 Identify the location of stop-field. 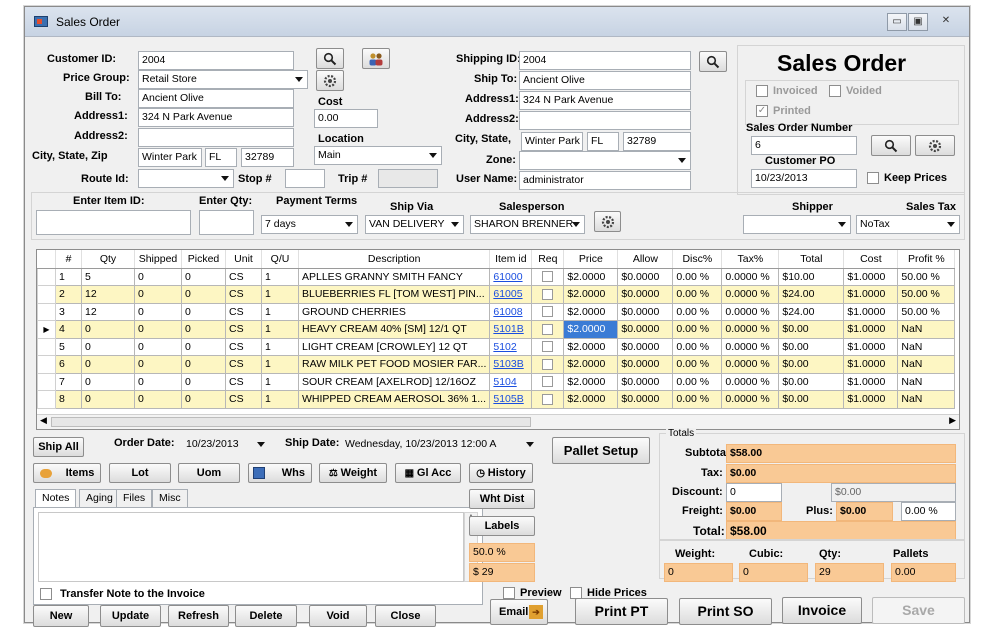
(305, 178).